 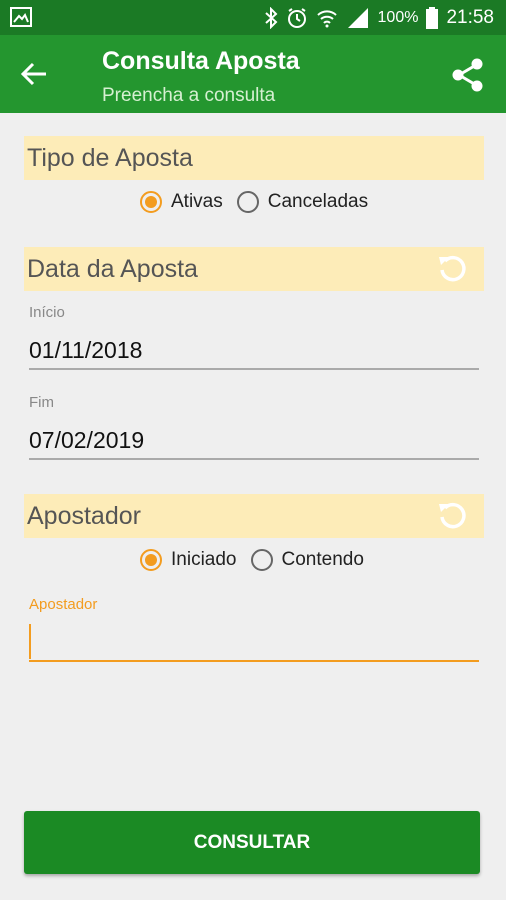 I want to click on back-arrow-icon, so click(x=34, y=74).